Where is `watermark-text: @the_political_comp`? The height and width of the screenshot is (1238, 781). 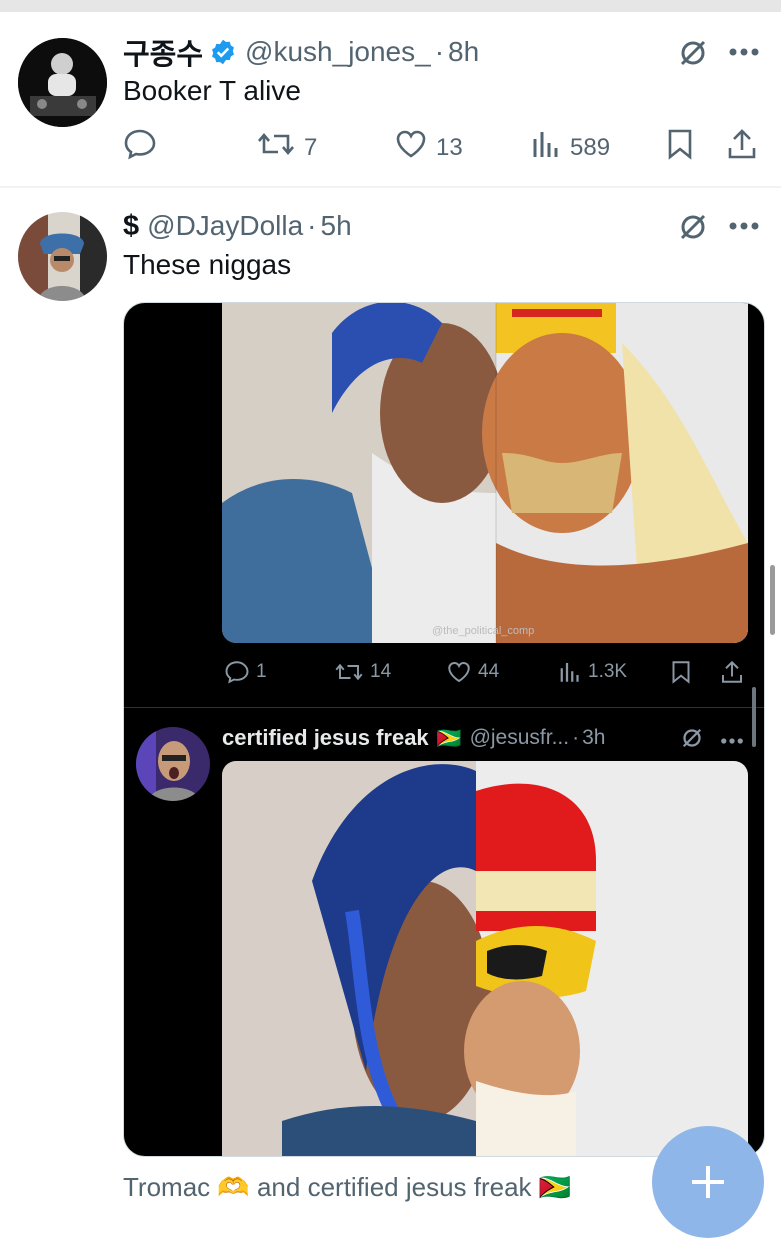
watermark-text: @the_political_comp is located at coordinates (483, 631).